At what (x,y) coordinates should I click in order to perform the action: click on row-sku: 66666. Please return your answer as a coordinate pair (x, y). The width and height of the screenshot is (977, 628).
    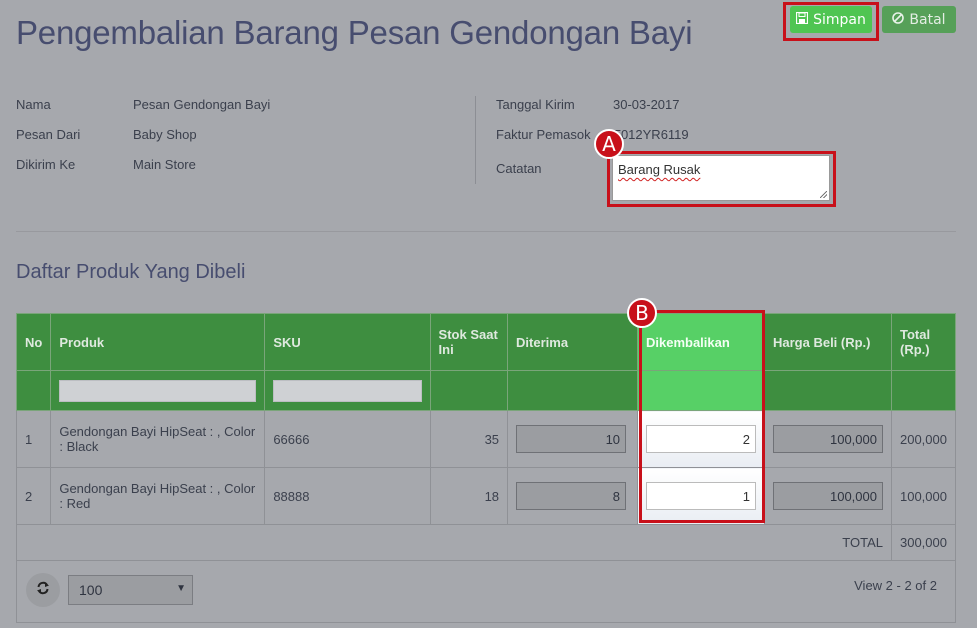
    Looking at the image, I should click on (347, 439).